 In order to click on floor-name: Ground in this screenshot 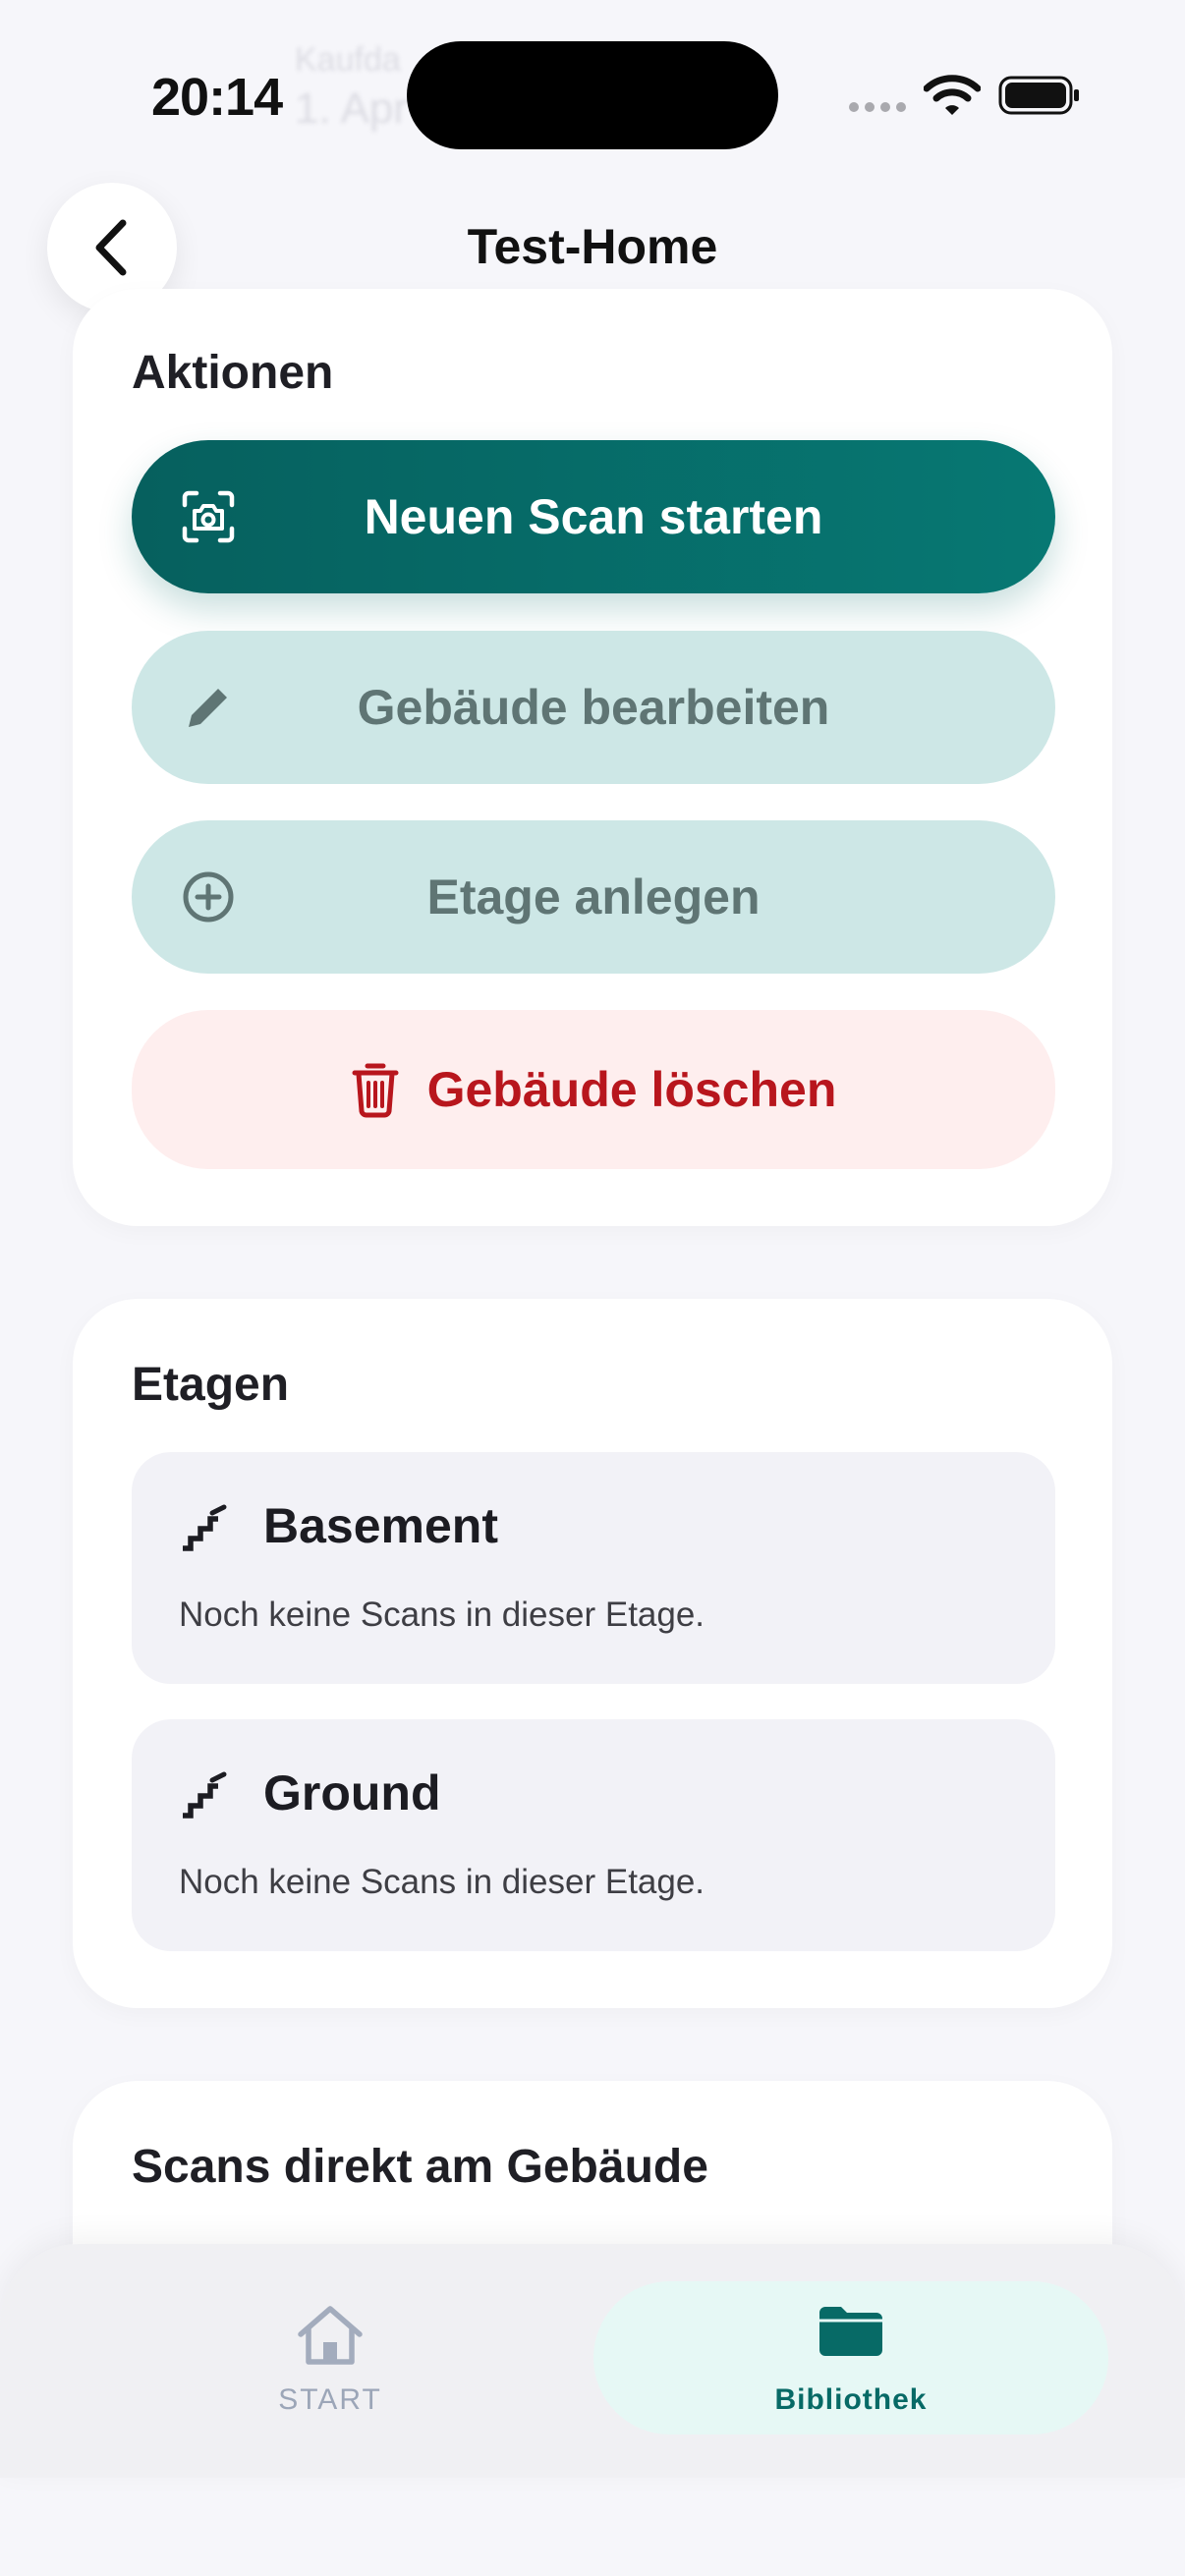, I will do `click(352, 1792)`.